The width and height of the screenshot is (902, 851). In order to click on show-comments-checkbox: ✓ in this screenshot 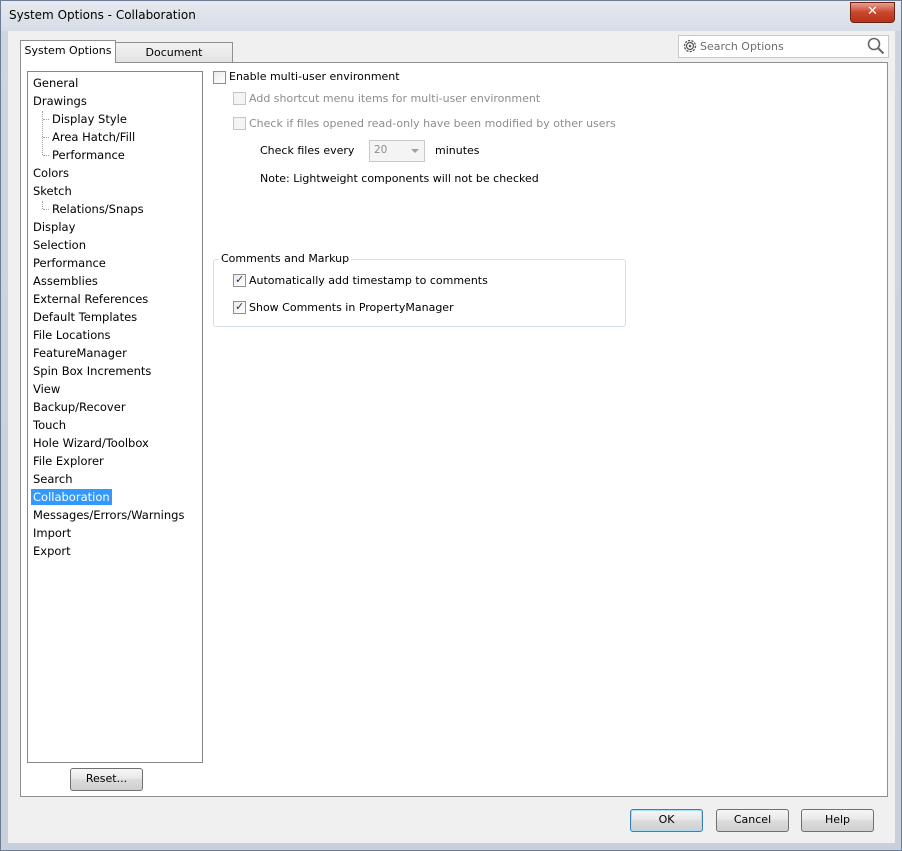, I will do `click(239, 307)`.